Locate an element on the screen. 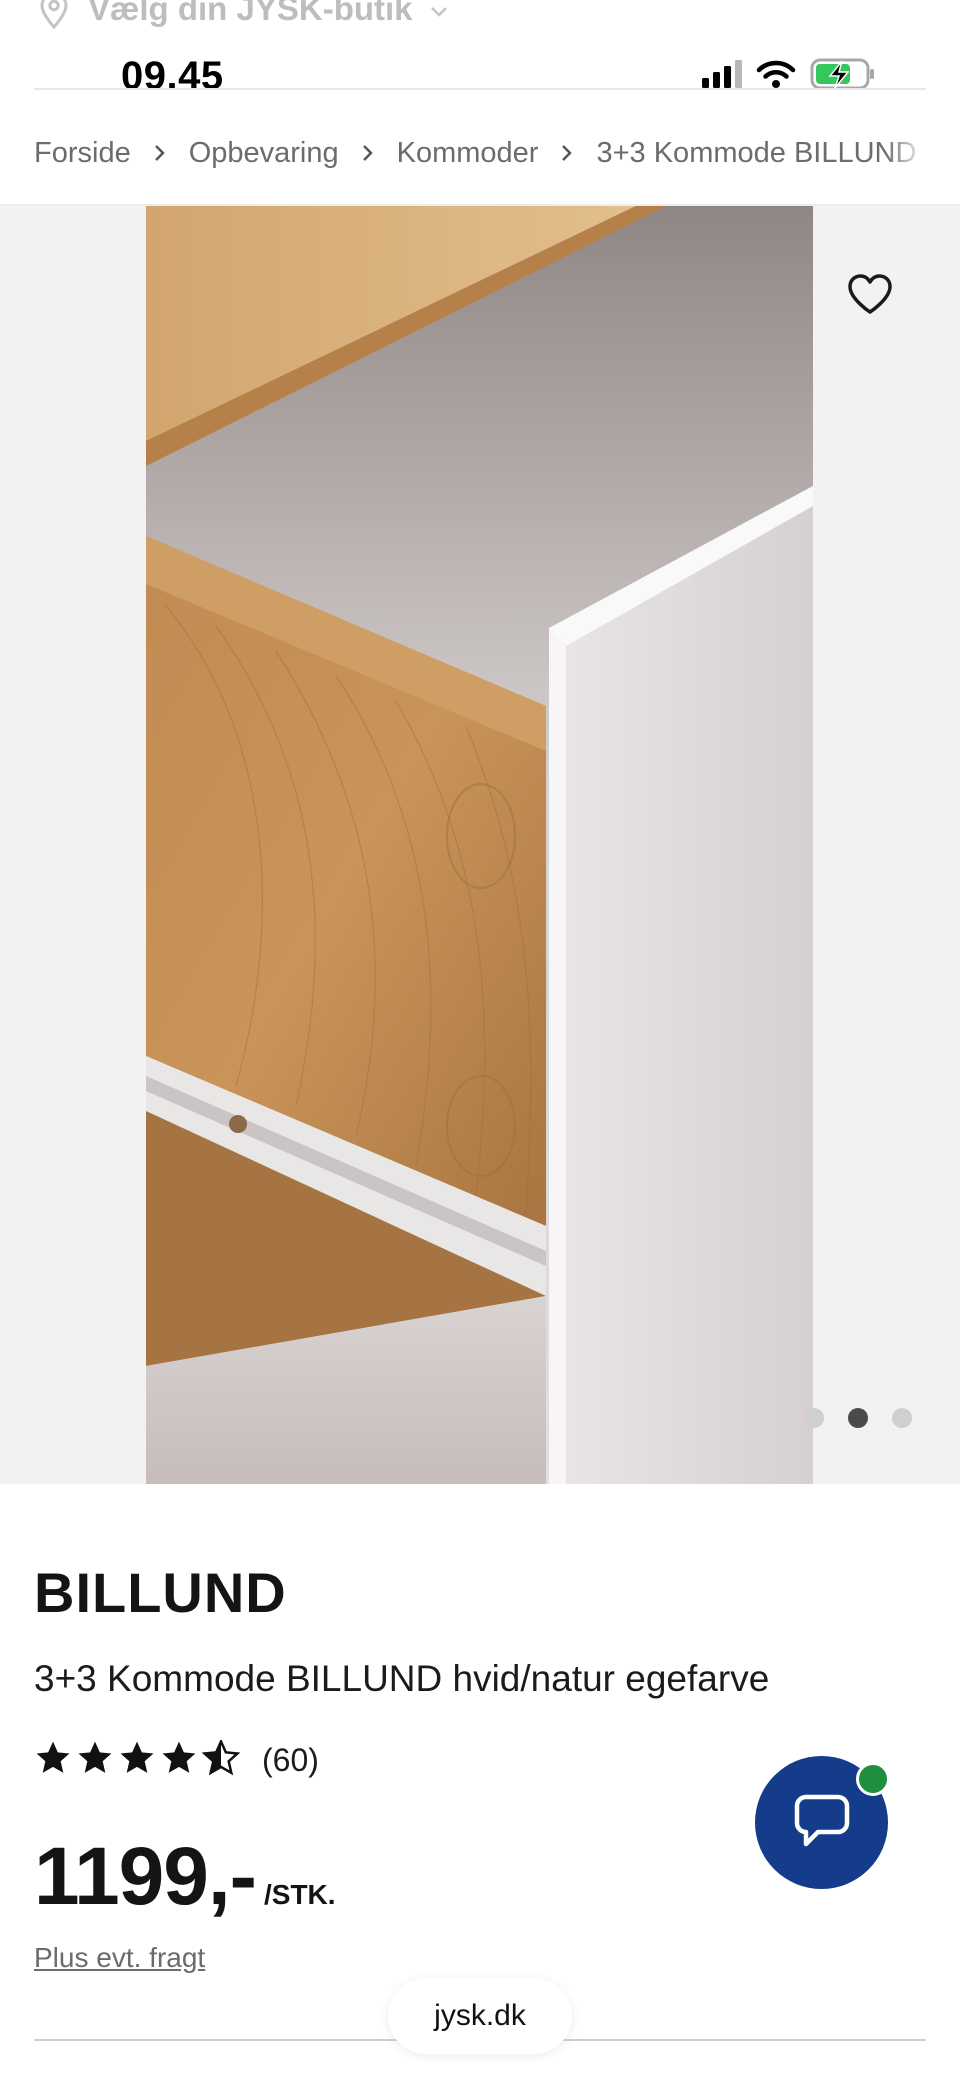  product-name: 3+3 Kommode BILLUND hvid/natur egefarve is located at coordinates (402, 1678).